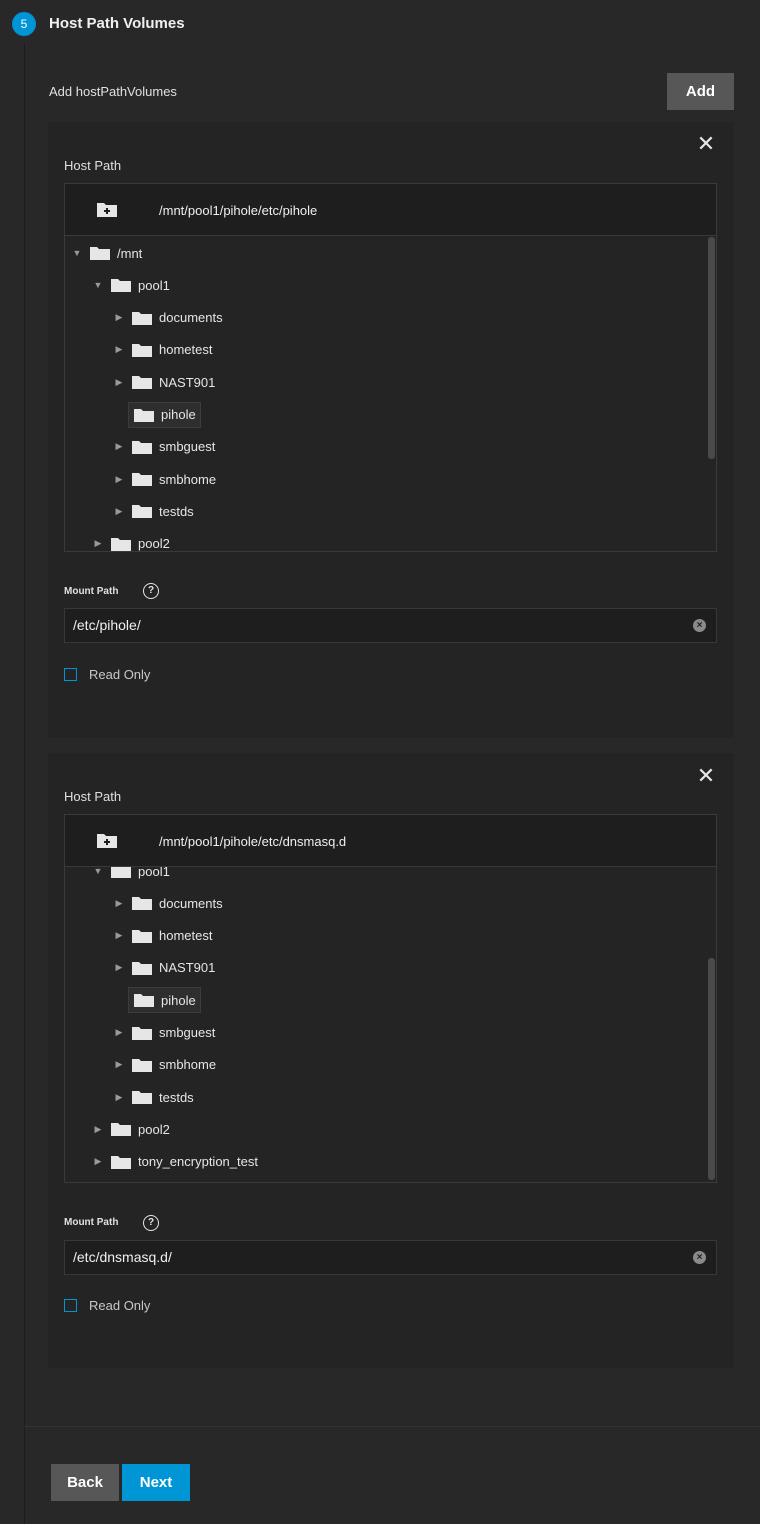  I want to click on mount-path-input: /etc/pihole/, so click(390, 625).